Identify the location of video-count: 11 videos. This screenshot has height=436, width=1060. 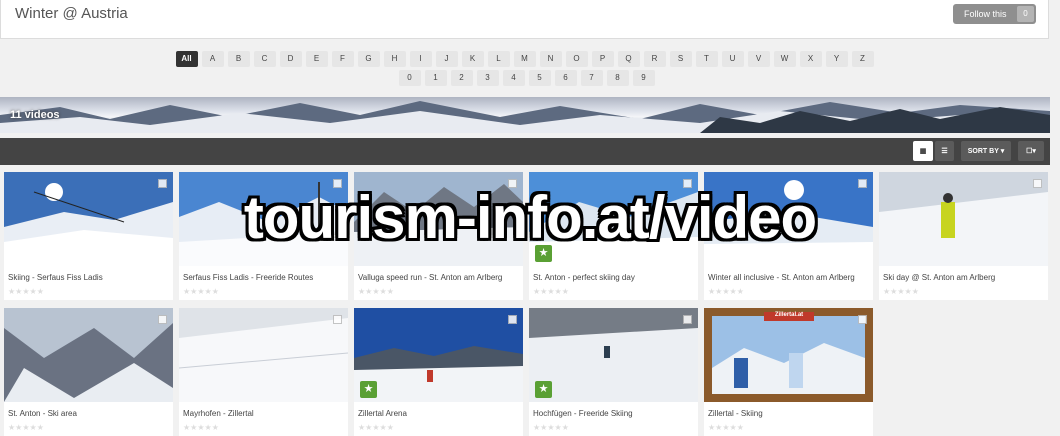
(35, 115).